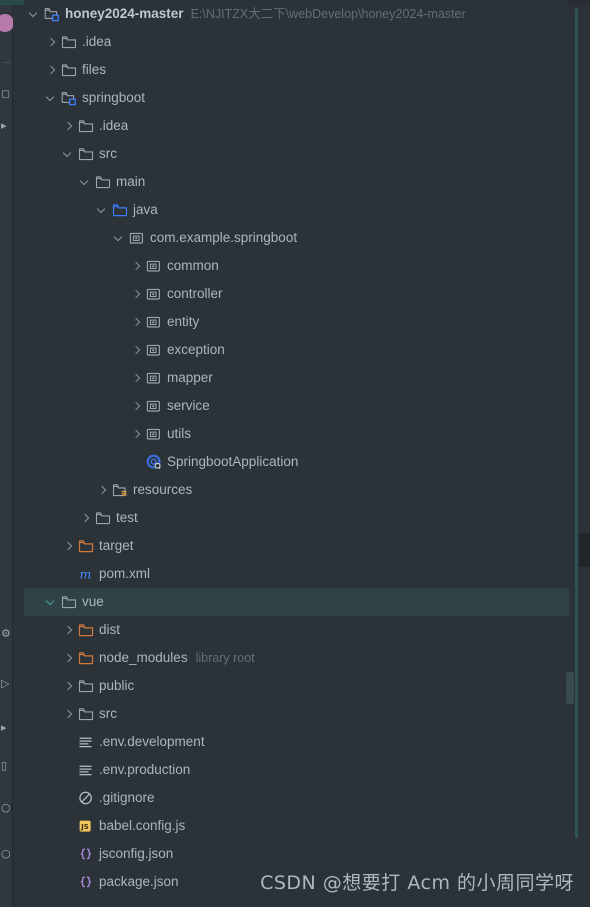 This screenshot has width=590, height=907. Describe the element at coordinates (584, 550) in the screenshot. I see `vertical-scrollbar-thumb` at that location.